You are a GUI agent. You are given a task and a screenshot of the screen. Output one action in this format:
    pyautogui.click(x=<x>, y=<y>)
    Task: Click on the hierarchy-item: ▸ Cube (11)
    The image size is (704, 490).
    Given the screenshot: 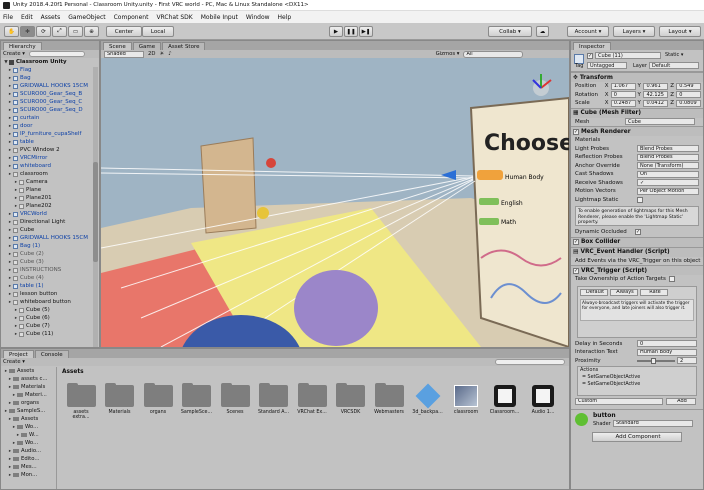 What is the action you would take?
    pyautogui.click(x=50, y=334)
    